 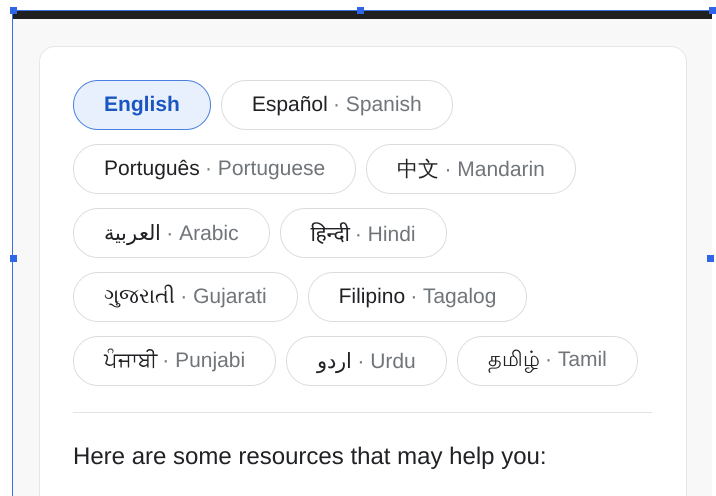 What do you see at coordinates (214, 169) in the screenshot?
I see `language-chip: Português · Portuguese` at bounding box center [214, 169].